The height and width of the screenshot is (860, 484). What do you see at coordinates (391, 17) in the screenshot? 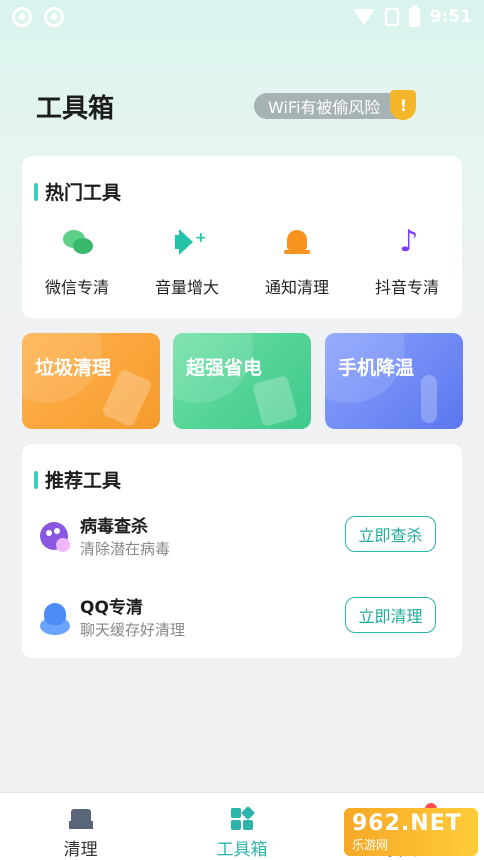
I see `sim-icon` at bounding box center [391, 17].